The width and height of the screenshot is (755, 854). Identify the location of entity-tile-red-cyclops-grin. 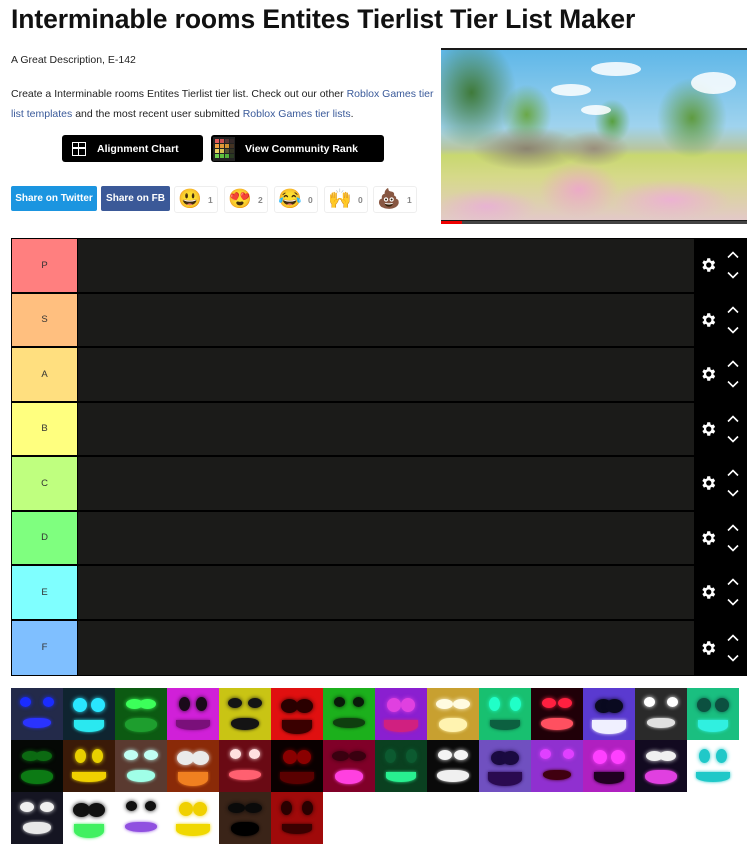
(557, 714).